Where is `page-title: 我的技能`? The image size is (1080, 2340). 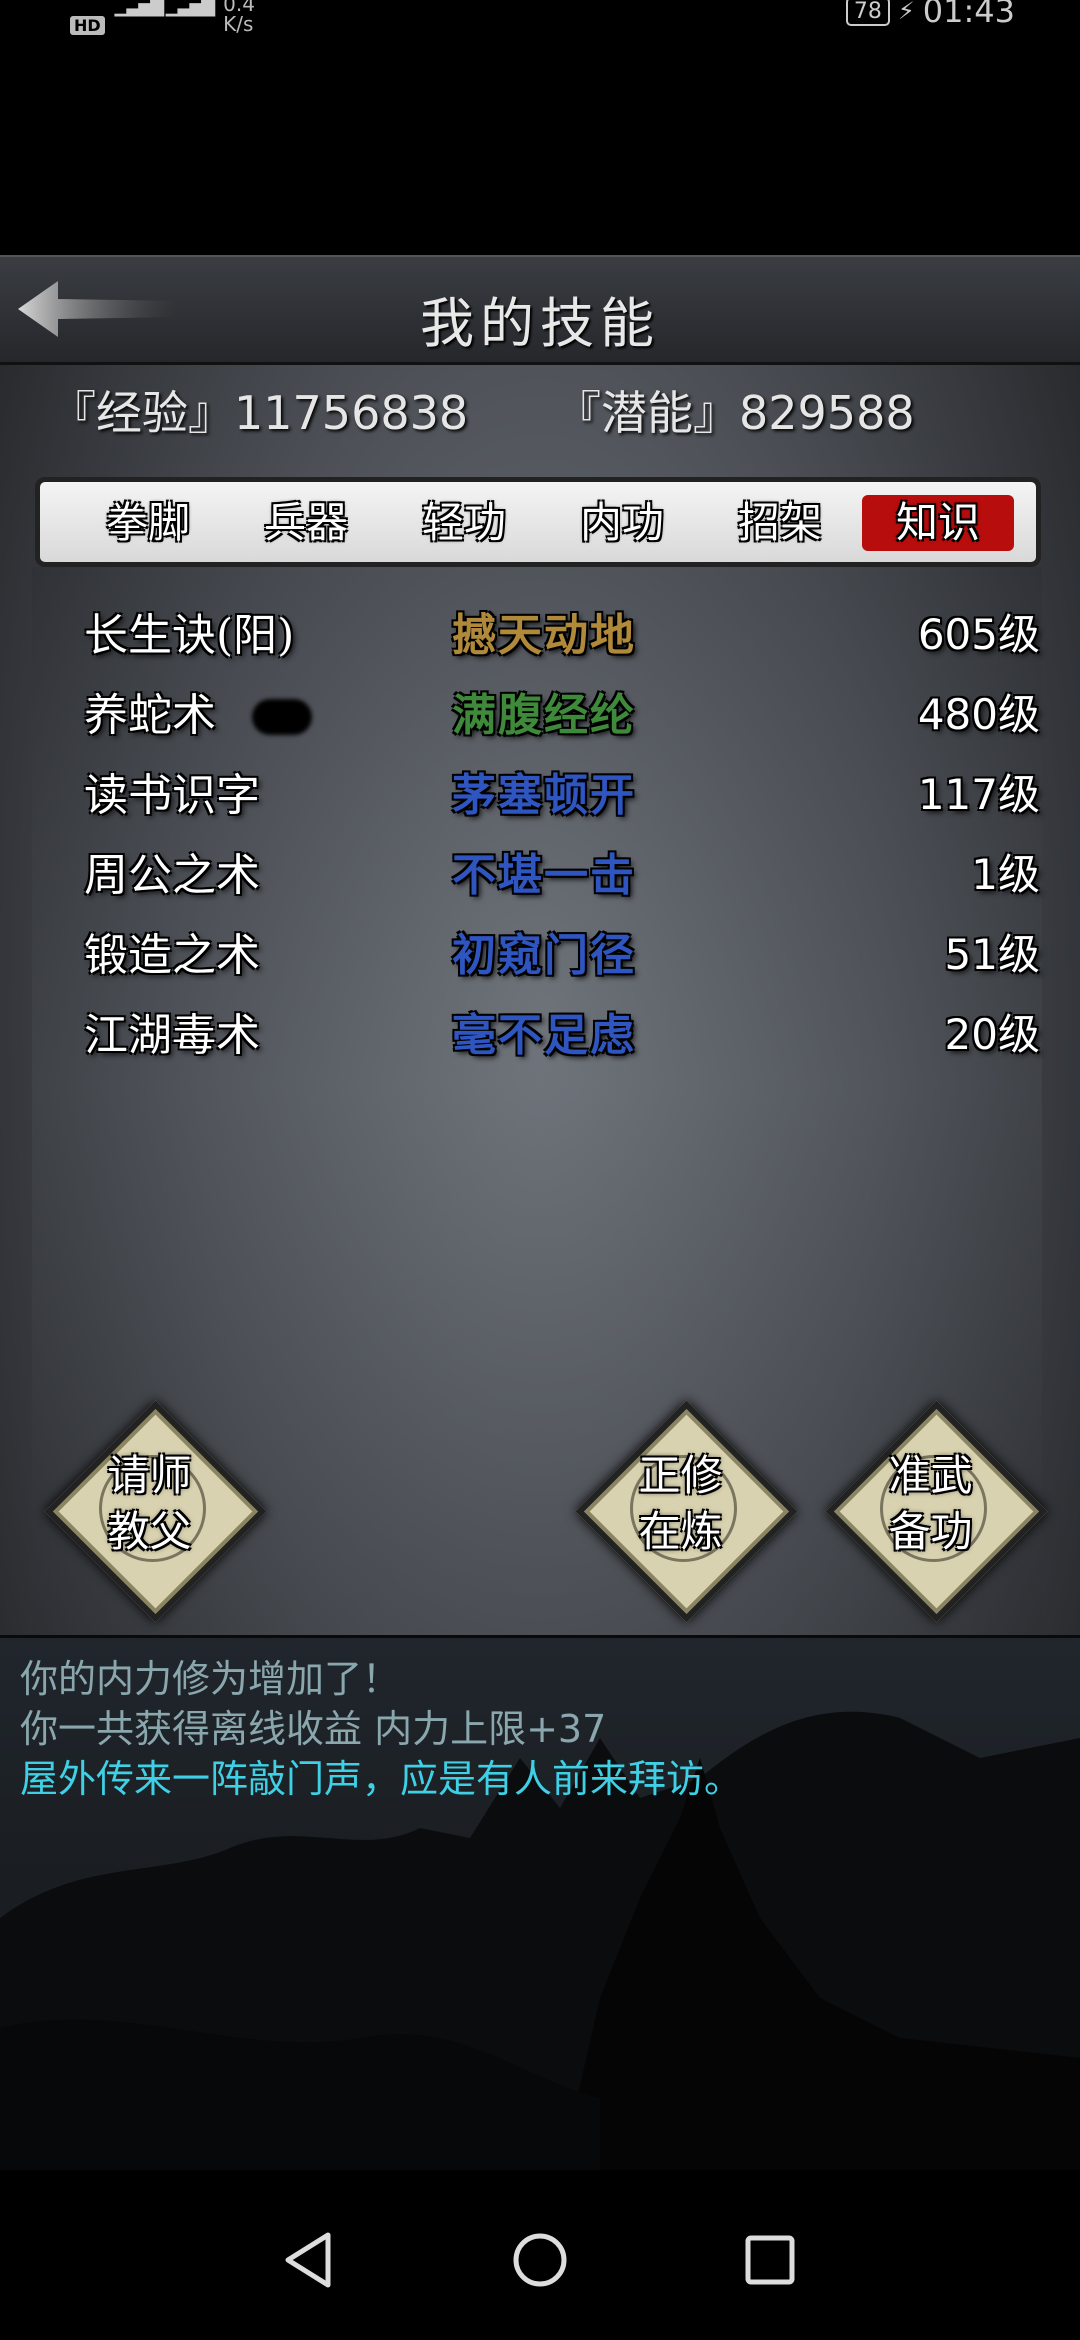
page-title: 我的技能 is located at coordinates (540, 323).